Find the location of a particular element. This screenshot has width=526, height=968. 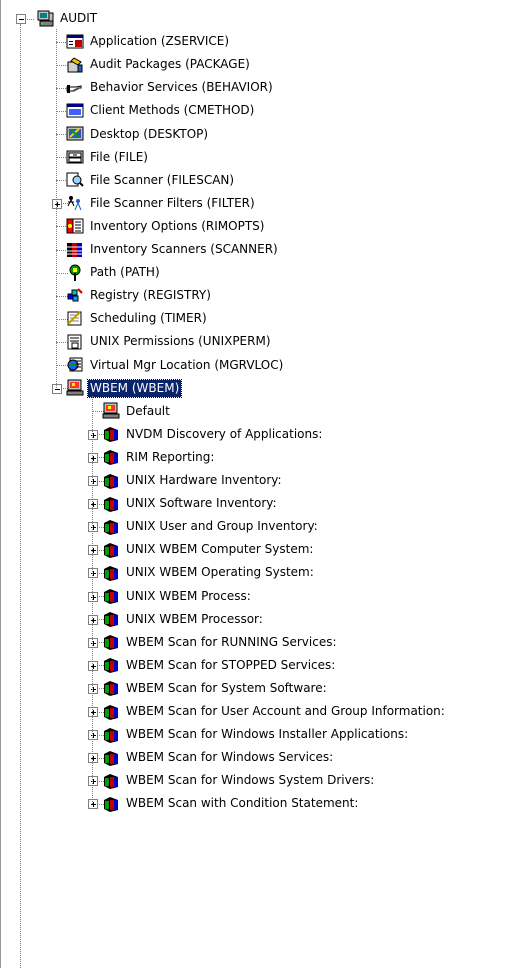

tree-node-file-scanner-filters-filter: File Scanner Filters (FILTER) is located at coordinates (161, 203).